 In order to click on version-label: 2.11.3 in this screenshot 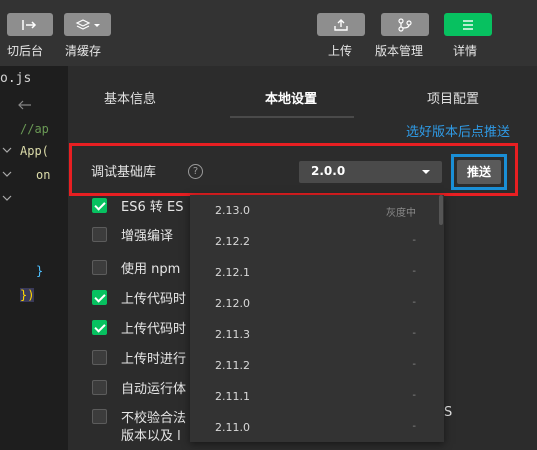, I will do `click(232, 334)`.